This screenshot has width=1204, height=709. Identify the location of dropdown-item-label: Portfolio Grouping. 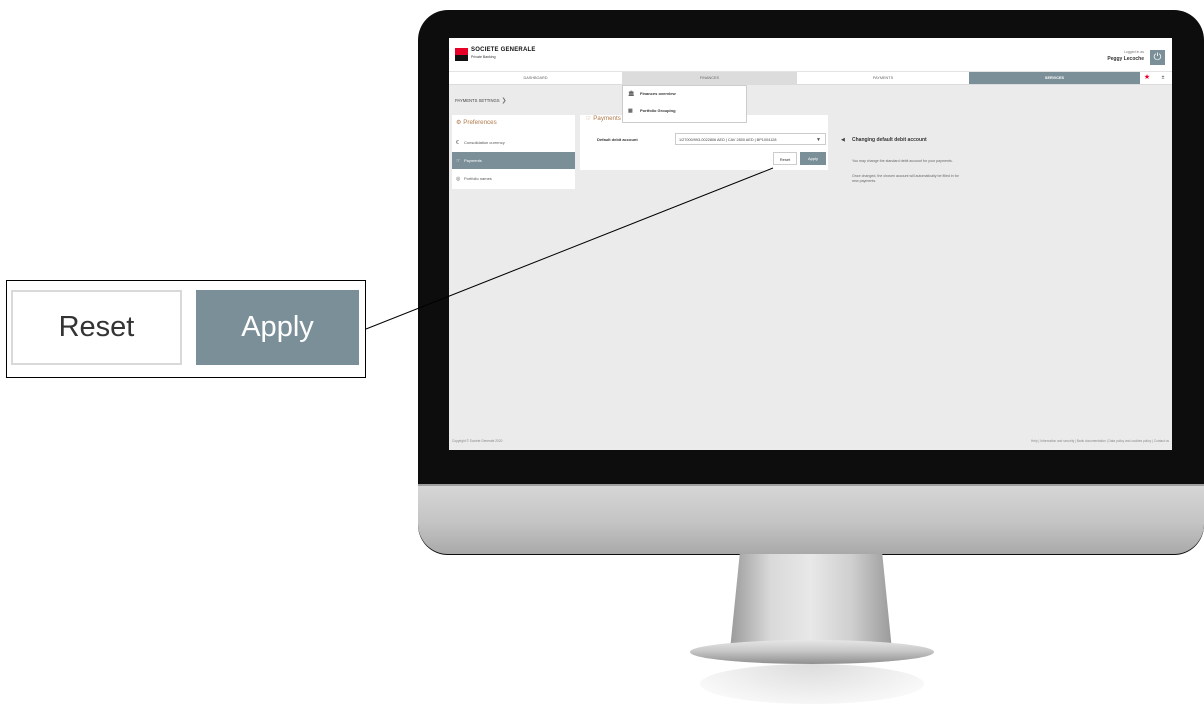
(658, 110).